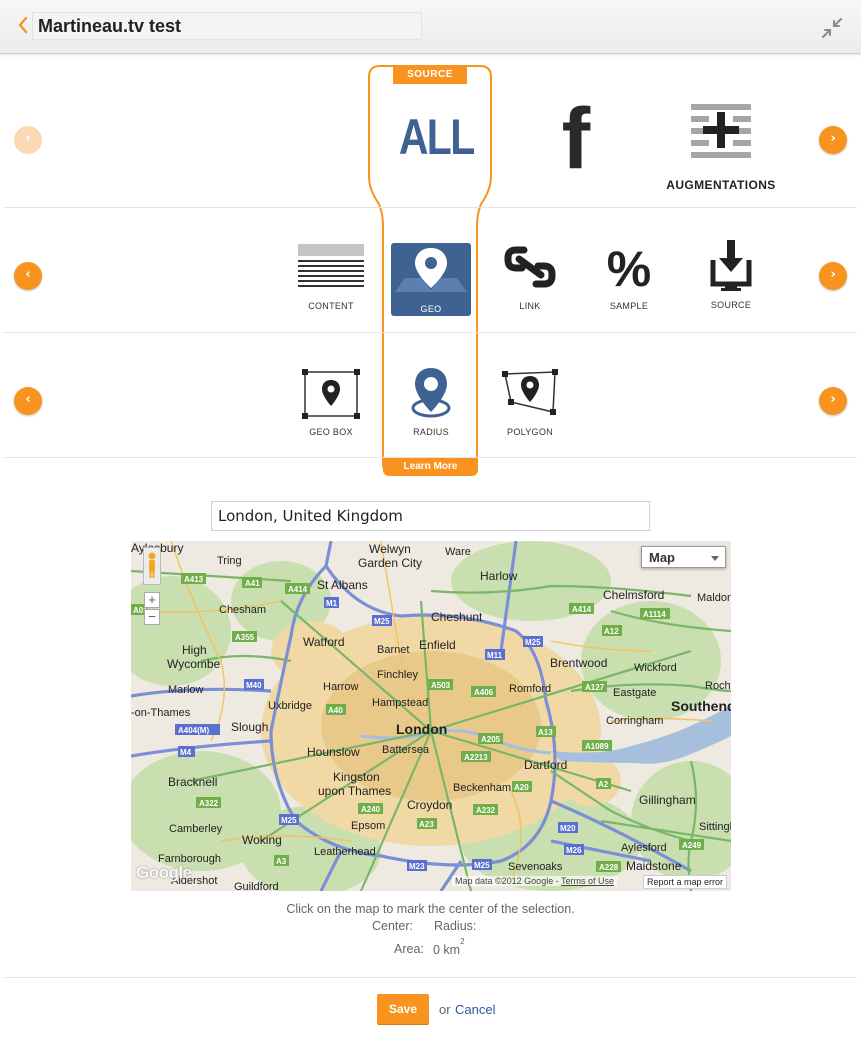 This screenshot has width=861, height=1038. I want to click on svg-text: M4, so click(186, 752).